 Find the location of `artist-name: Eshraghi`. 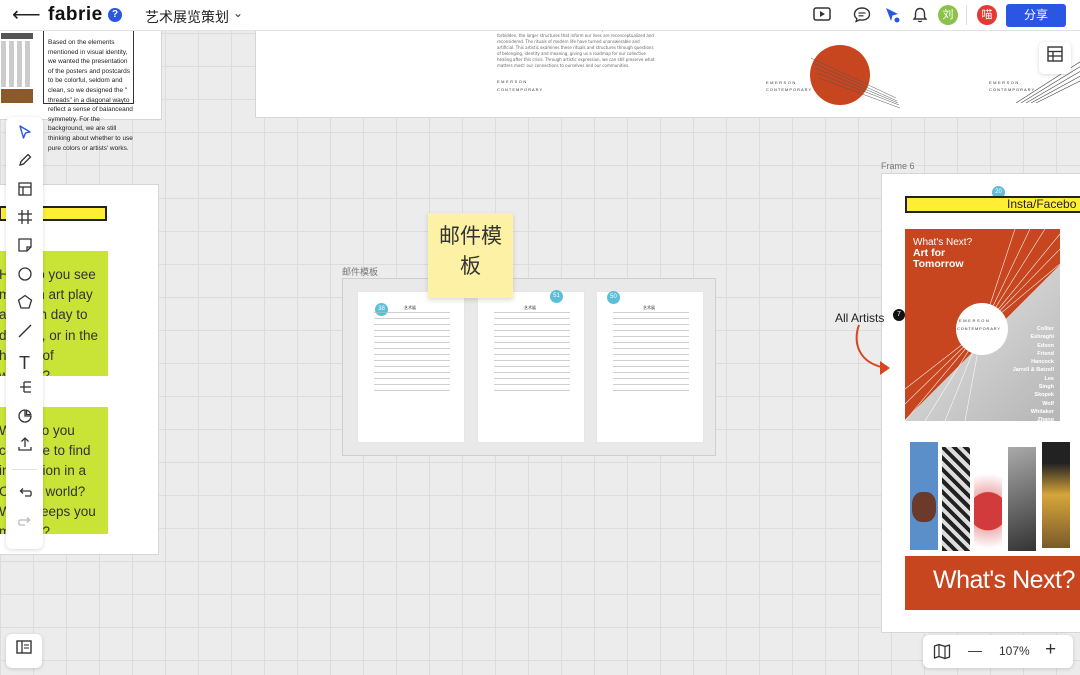

artist-name: Eshraghi is located at coordinates (1042, 337).